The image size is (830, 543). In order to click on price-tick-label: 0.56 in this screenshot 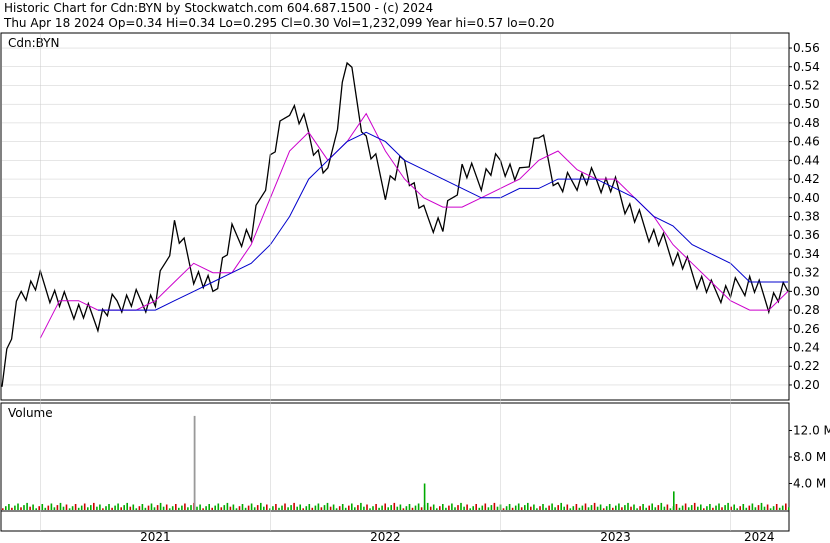, I will do `click(806, 48)`.